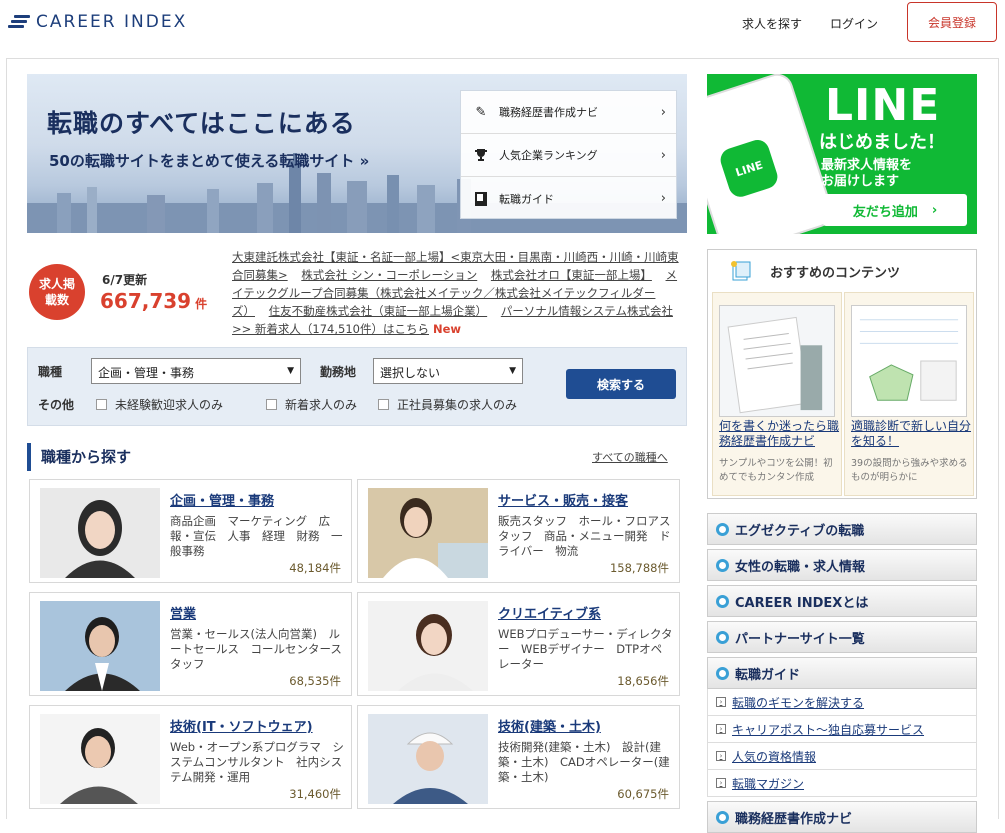 The height and width of the screenshot is (833, 1005). Describe the element at coordinates (311, 404) in the screenshot. I see `checkbox-new-only: 新着求人のみ` at that location.